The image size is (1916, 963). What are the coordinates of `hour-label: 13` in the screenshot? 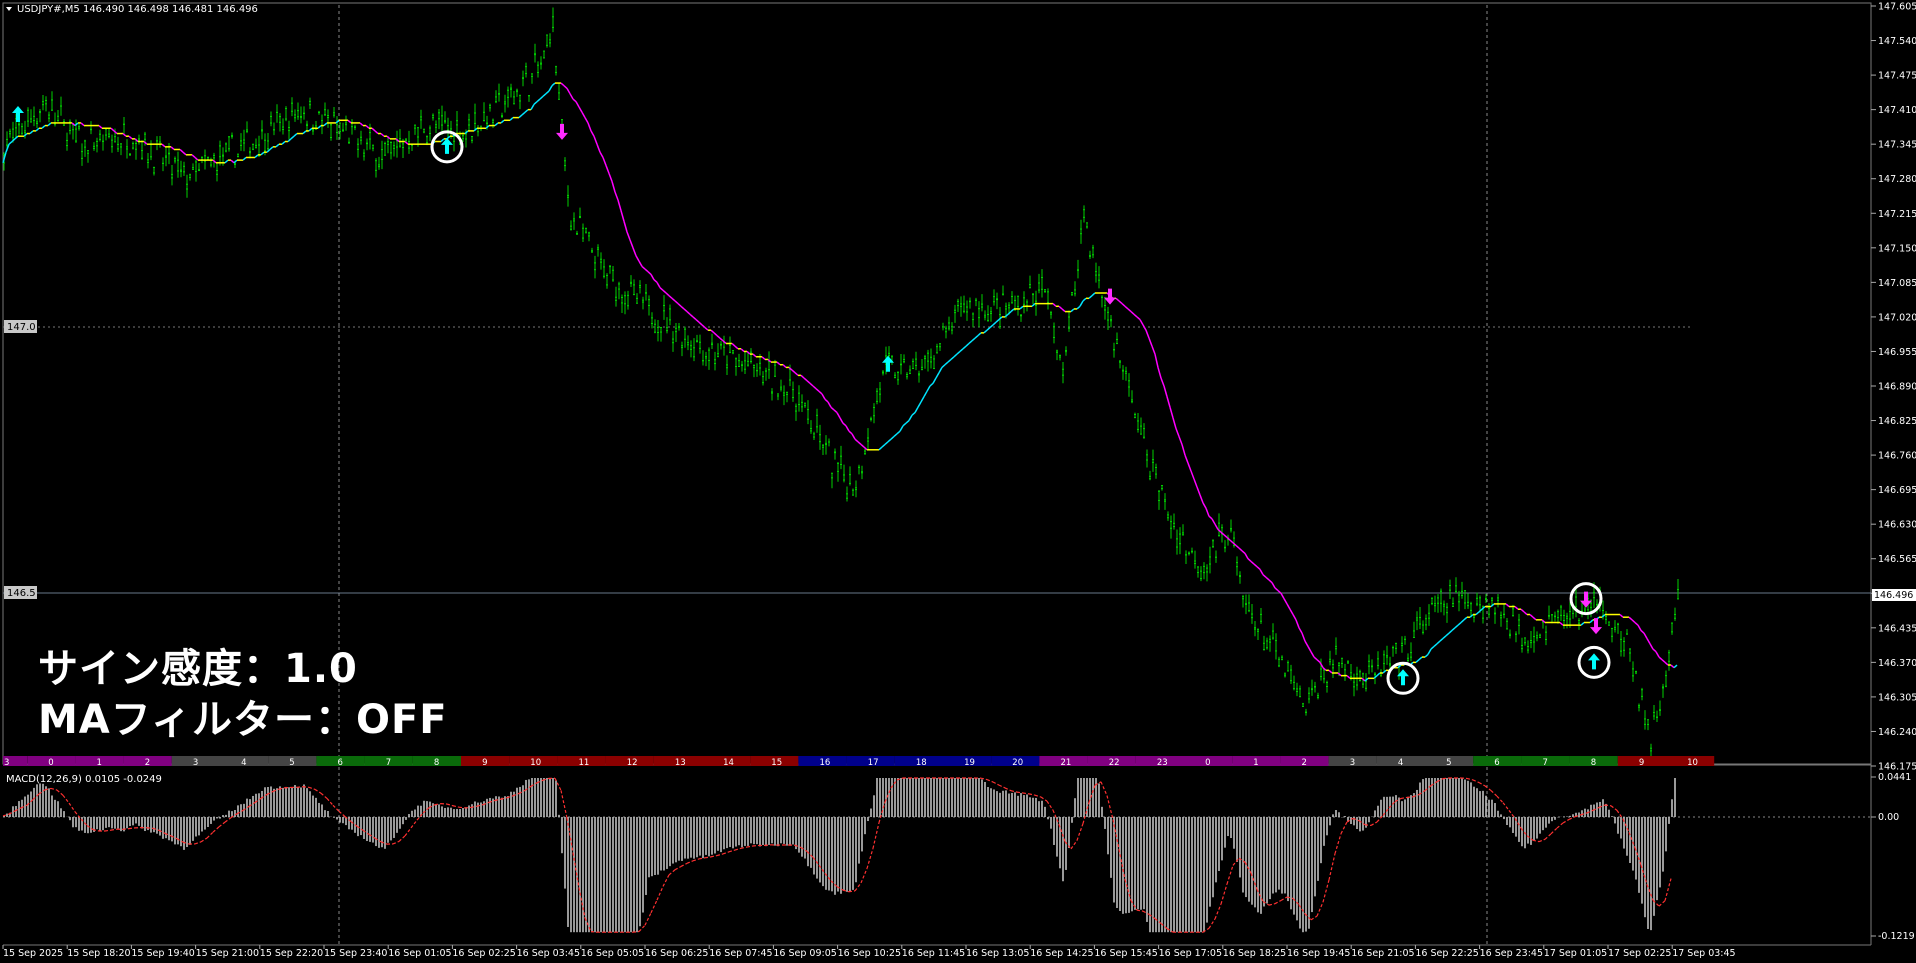 It's located at (680, 763).